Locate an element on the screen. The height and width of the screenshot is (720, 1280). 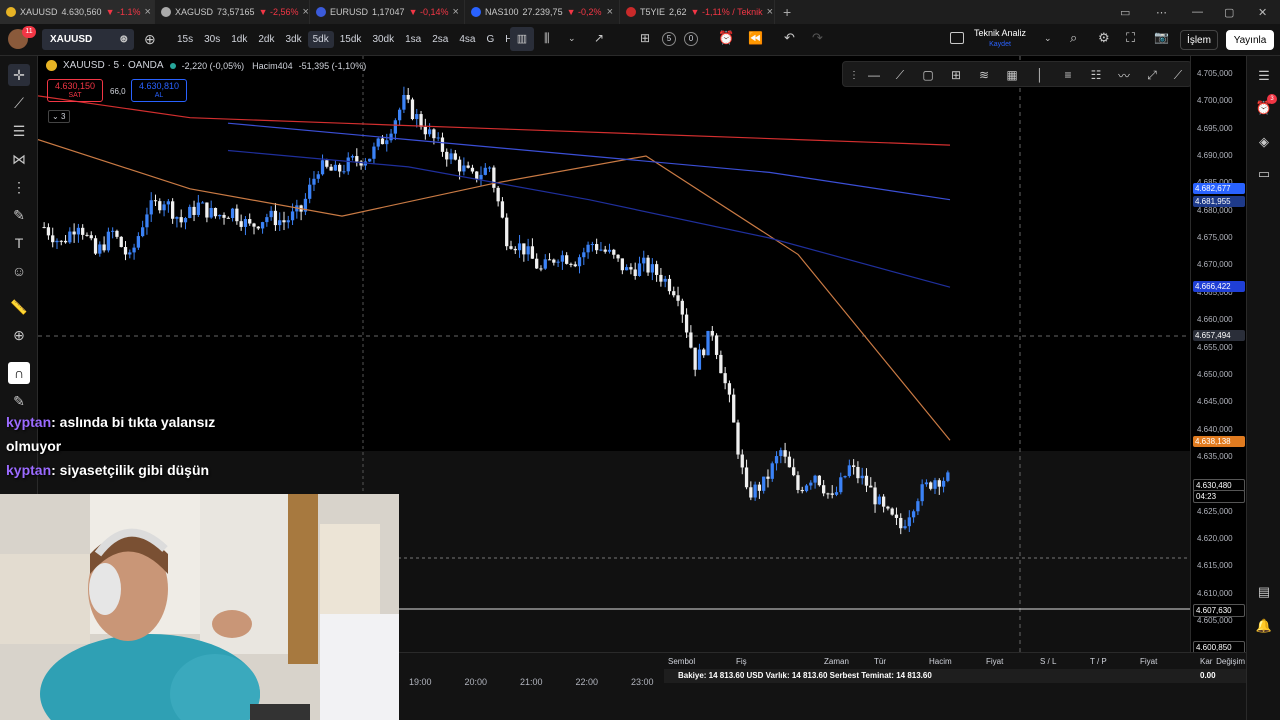
candle-body is located at coordinates (451, 156).